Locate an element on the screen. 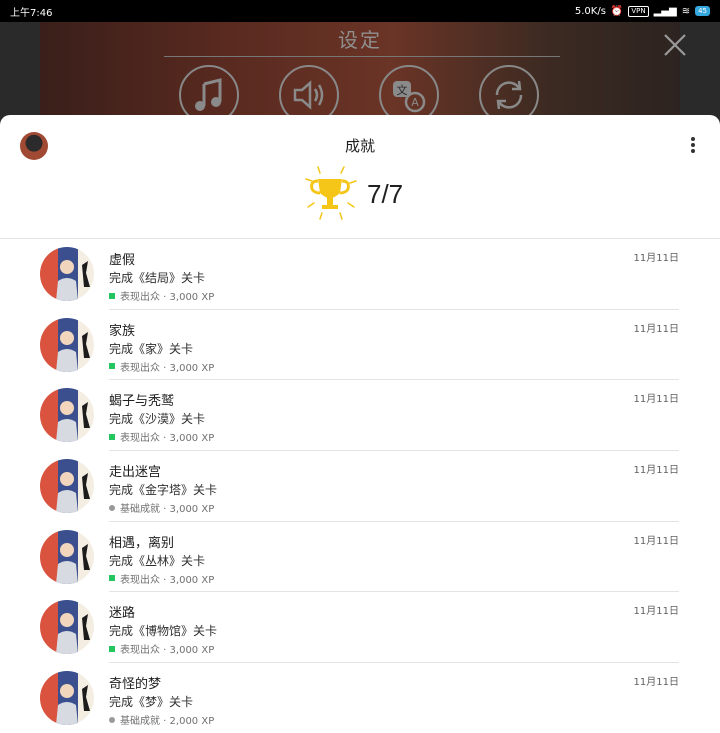 The height and width of the screenshot is (733, 720). achievement-description: 完成《梦》关卡 is located at coordinates (151, 702).